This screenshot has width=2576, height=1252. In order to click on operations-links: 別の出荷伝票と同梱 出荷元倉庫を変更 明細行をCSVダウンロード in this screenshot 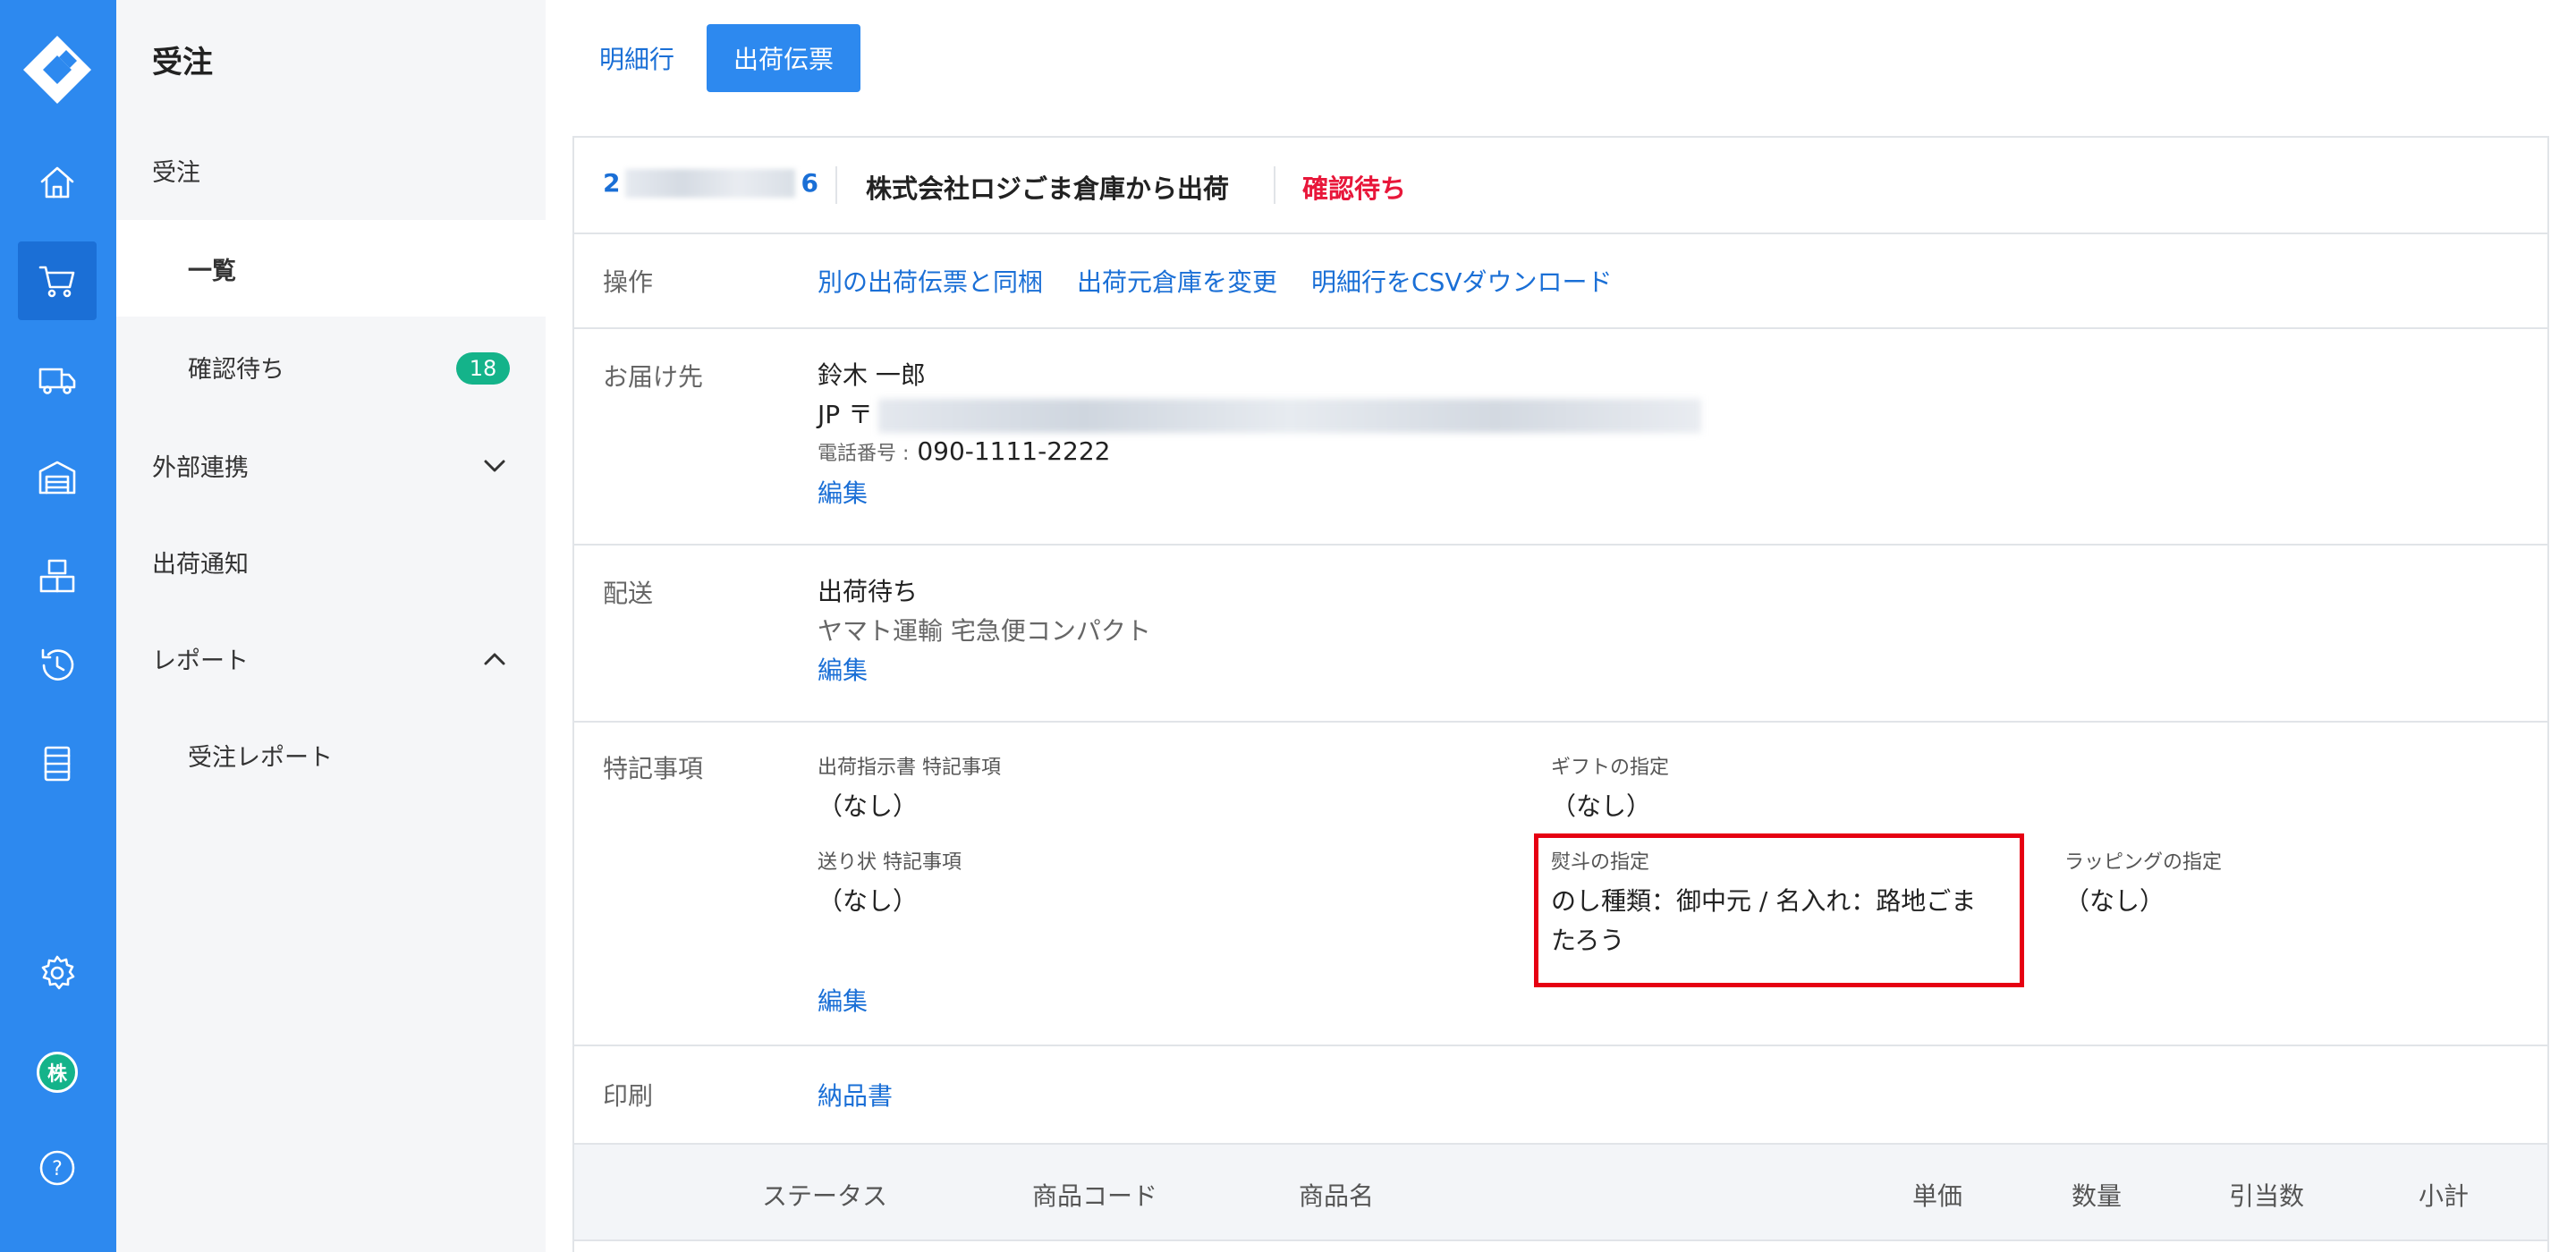, I will do `click(1215, 281)`.